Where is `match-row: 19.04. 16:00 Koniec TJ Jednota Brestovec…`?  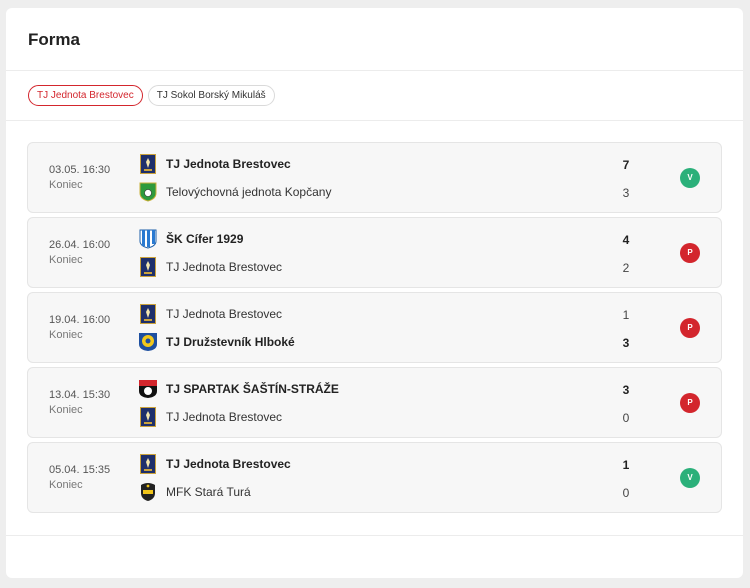
match-row: 19.04. 16:00 Koniec TJ Jednota Brestovec… is located at coordinates (374, 327).